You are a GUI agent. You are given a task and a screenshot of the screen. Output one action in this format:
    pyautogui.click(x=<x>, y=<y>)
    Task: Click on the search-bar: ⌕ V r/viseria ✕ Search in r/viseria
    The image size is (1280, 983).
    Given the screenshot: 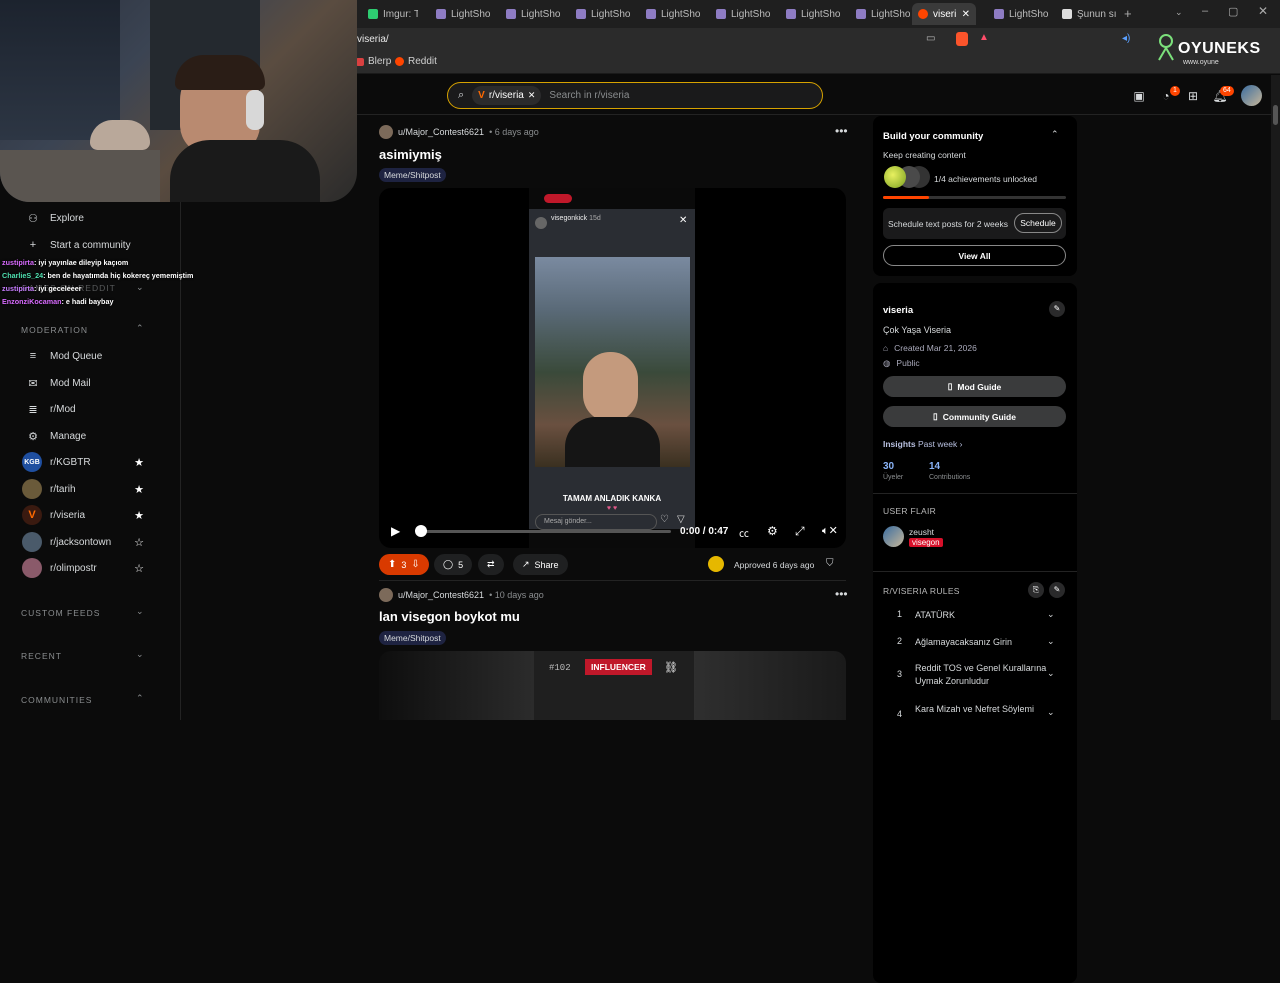 What is the action you would take?
    pyautogui.click(x=635, y=95)
    